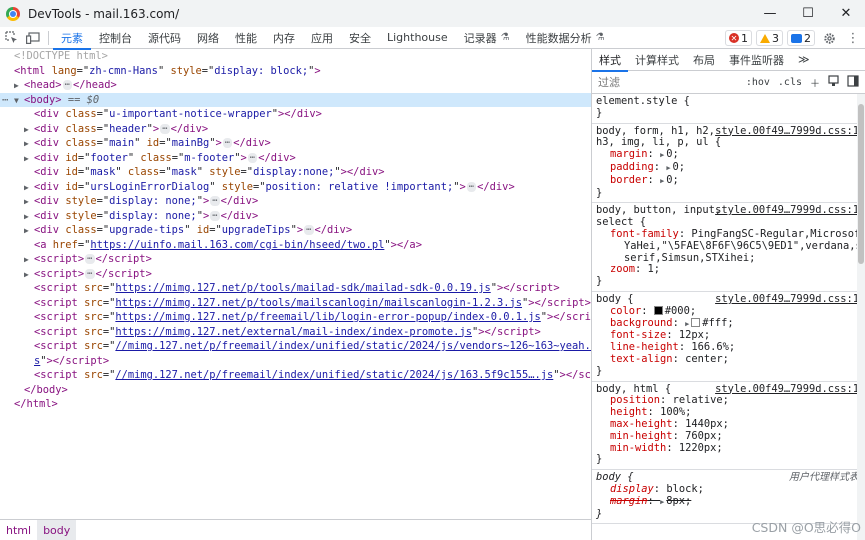 The width and height of the screenshot is (865, 540). What do you see at coordinates (728, 502) in the screenshot?
I see `style-declaration: margin: ▶ 8px;` at bounding box center [728, 502].